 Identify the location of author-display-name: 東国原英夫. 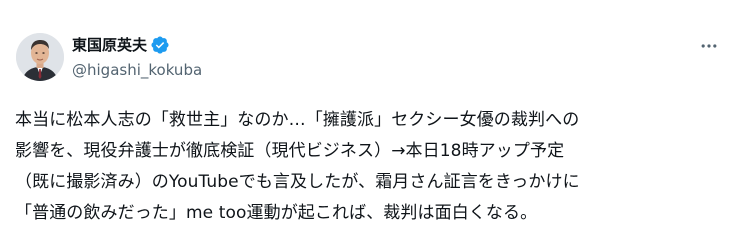
(109, 45).